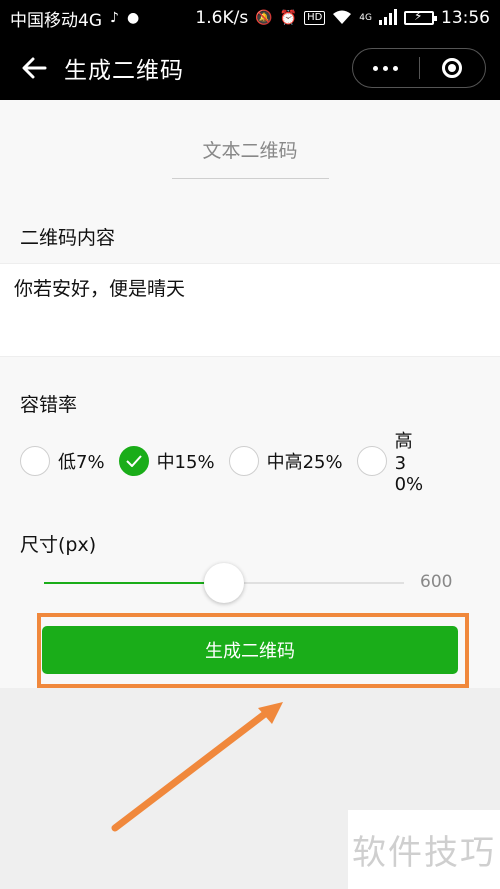 The height and width of the screenshot is (889, 500). I want to click on tab-underline, so click(250, 178).